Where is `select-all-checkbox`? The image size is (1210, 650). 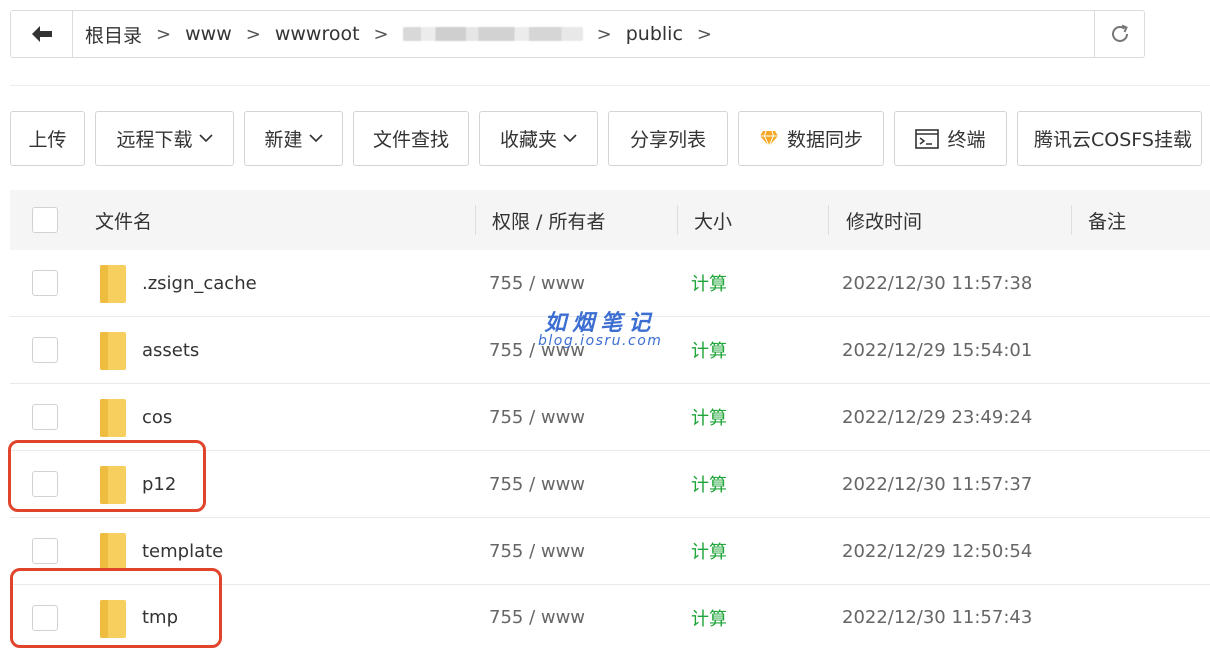 select-all-checkbox is located at coordinates (45, 220).